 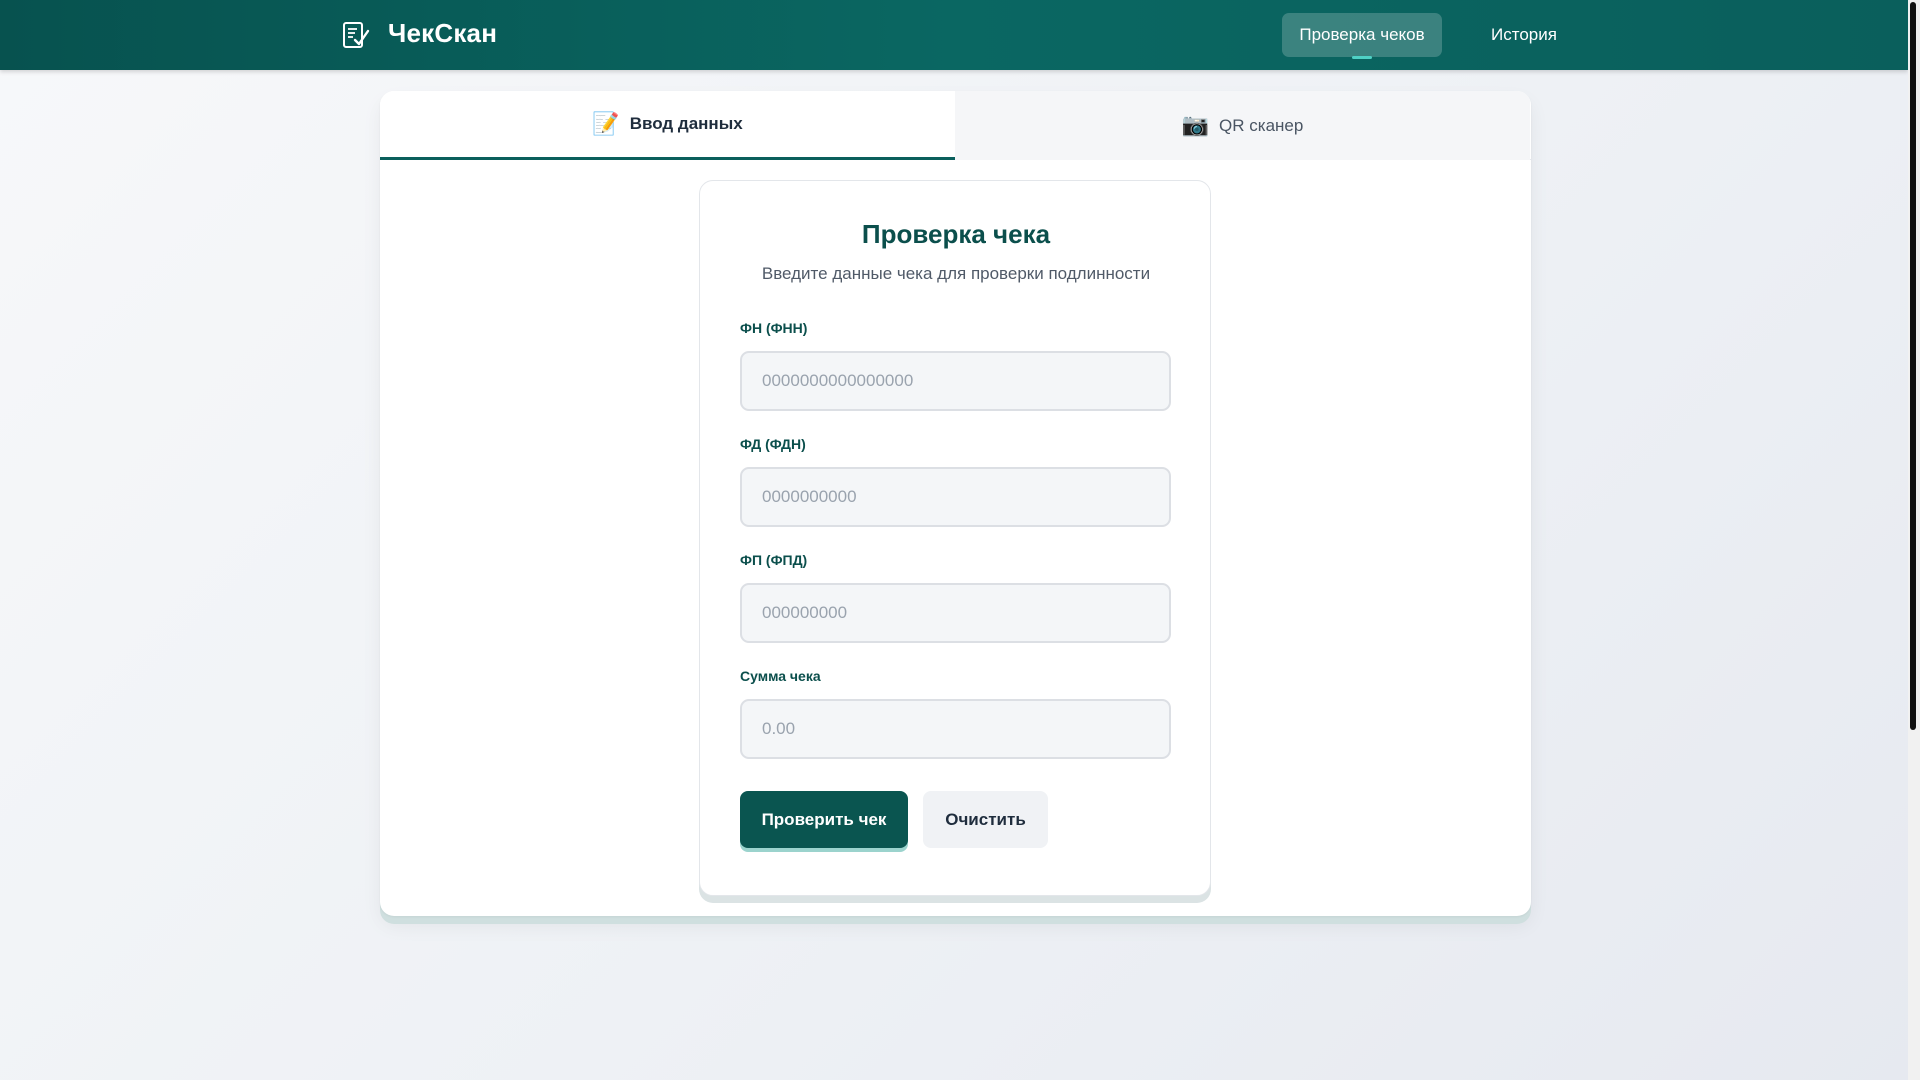 What do you see at coordinates (773, 444) in the screenshot?
I see `fd-label: ФД (ФДН)` at bounding box center [773, 444].